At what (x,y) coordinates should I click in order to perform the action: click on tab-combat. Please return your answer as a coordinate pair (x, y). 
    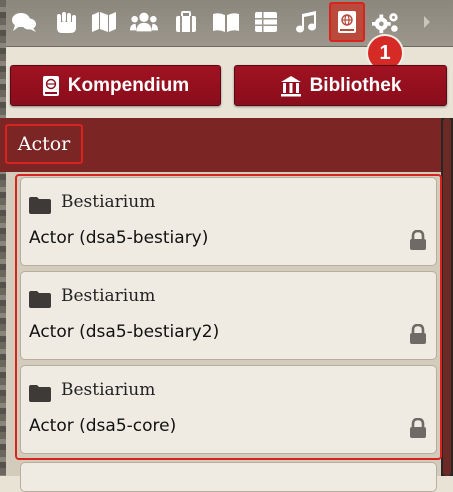
    Looking at the image, I should click on (66, 22).